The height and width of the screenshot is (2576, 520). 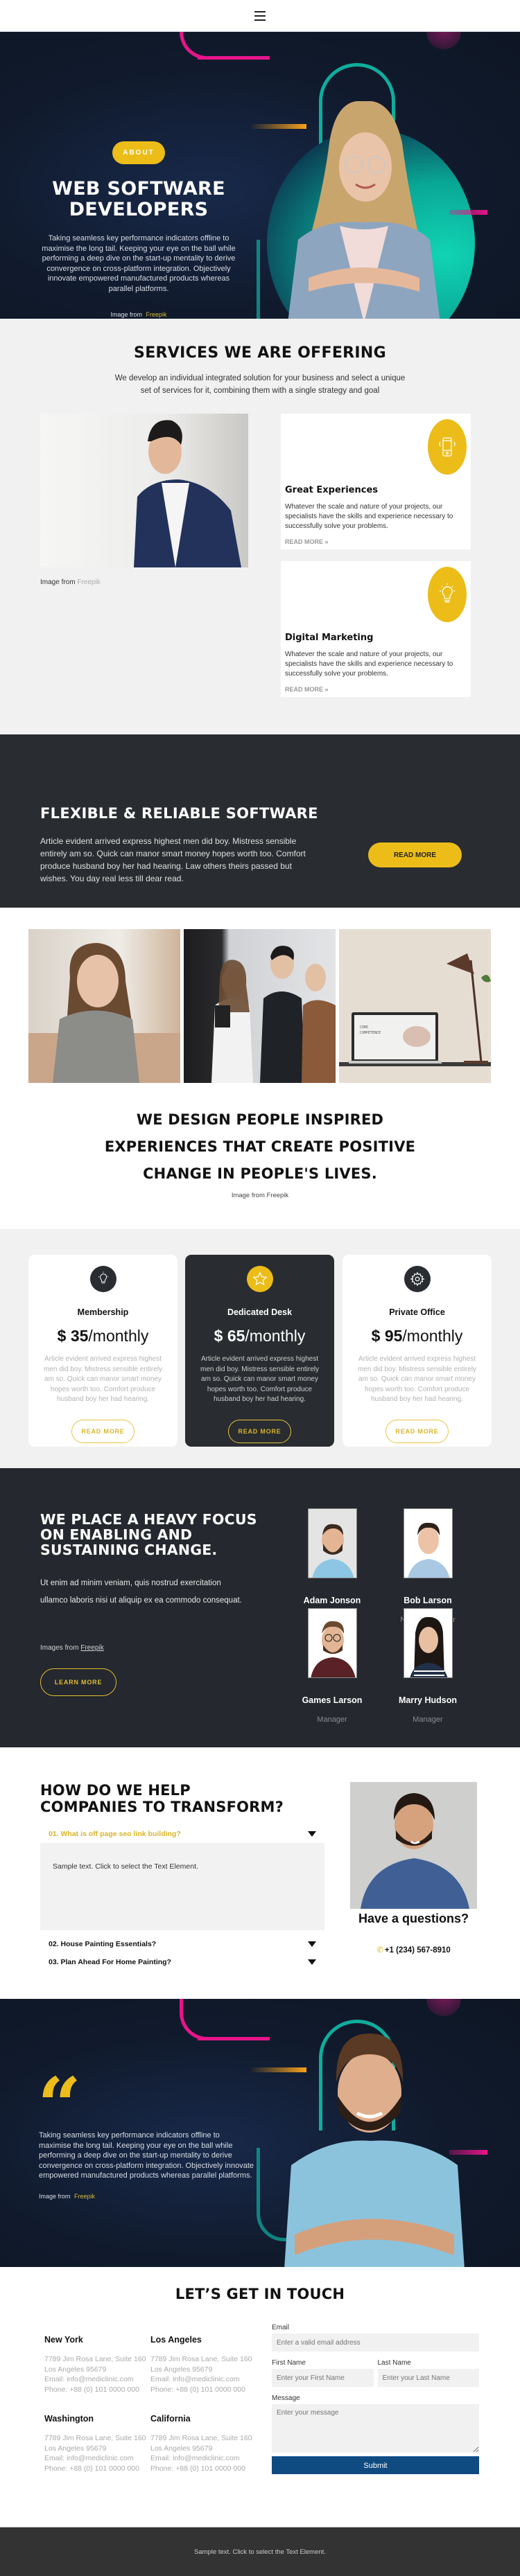 What do you see at coordinates (234, 2039) in the screenshot?
I see `decor-pink-line` at bounding box center [234, 2039].